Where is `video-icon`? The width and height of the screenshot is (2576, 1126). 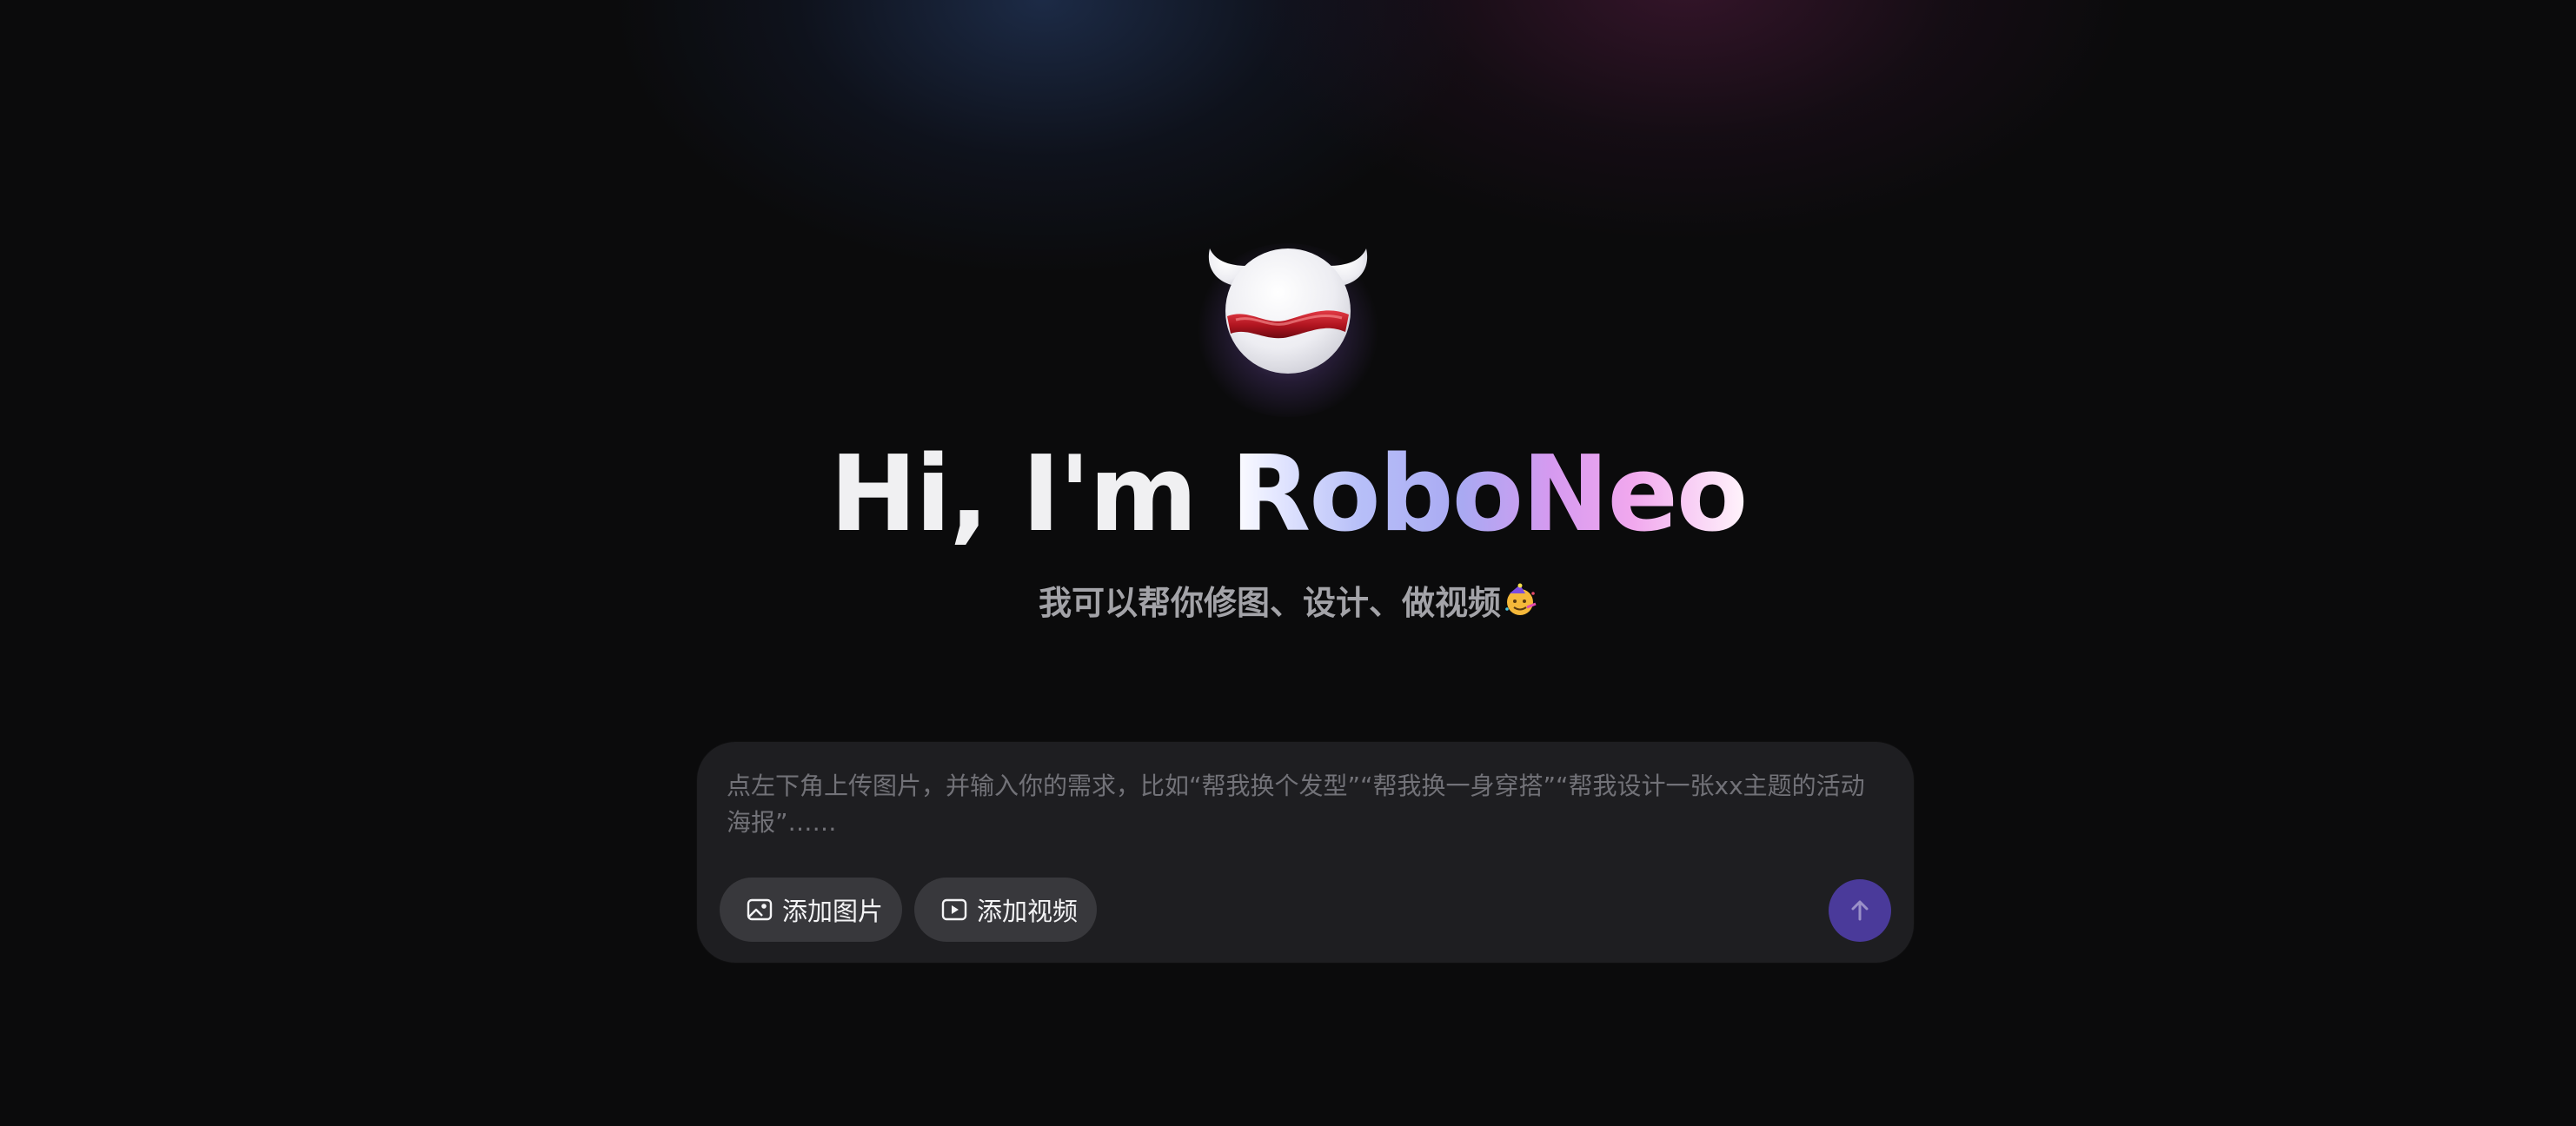 video-icon is located at coordinates (954, 910).